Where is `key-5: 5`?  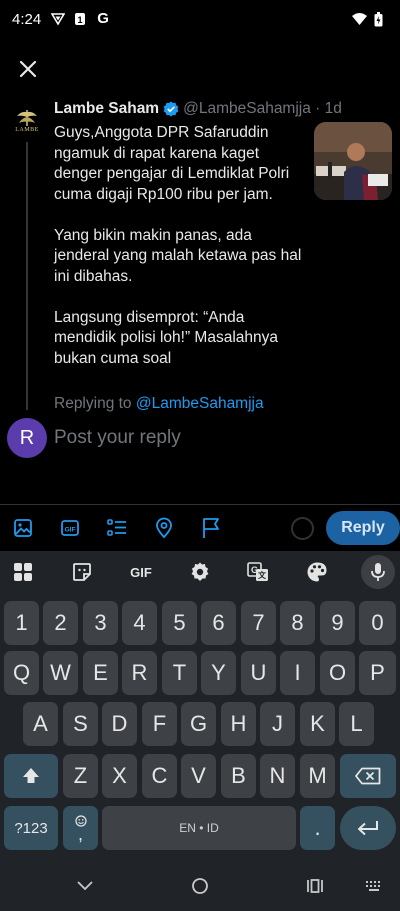
key-5: 5 is located at coordinates (179, 623).